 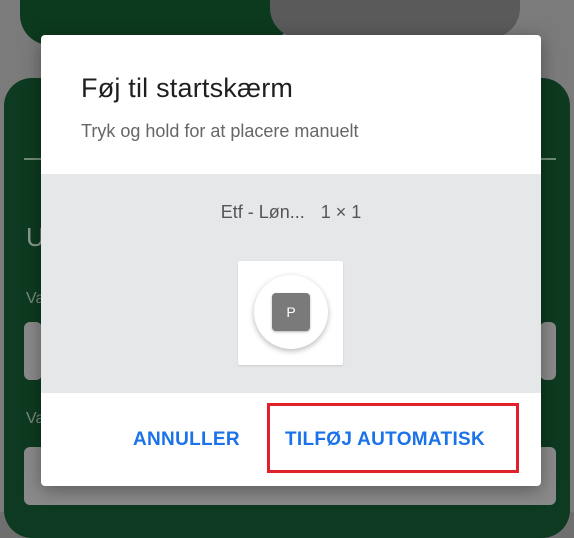 I want to click on widget-size: 1 × 1, so click(x=341, y=212).